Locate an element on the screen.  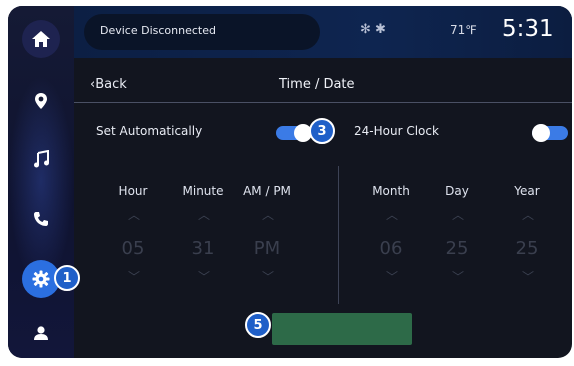
minute-label: Minute is located at coordinates (203, 191).